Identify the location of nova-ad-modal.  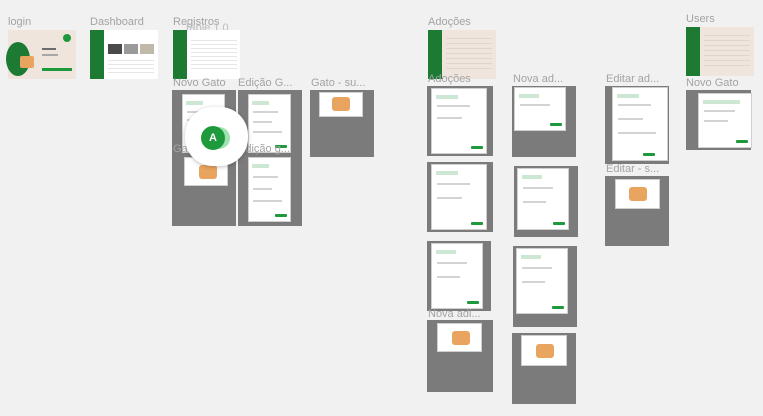
(544, 350).